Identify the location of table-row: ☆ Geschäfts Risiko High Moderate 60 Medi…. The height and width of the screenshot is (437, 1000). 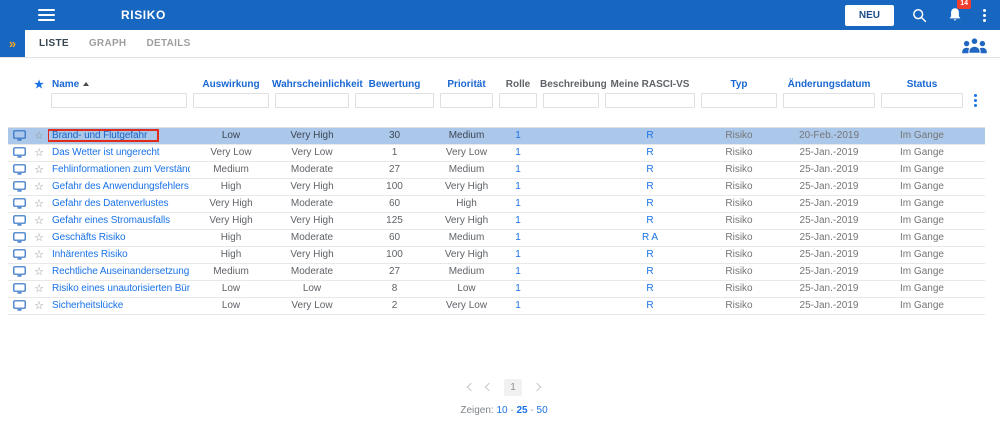
(496, 237).